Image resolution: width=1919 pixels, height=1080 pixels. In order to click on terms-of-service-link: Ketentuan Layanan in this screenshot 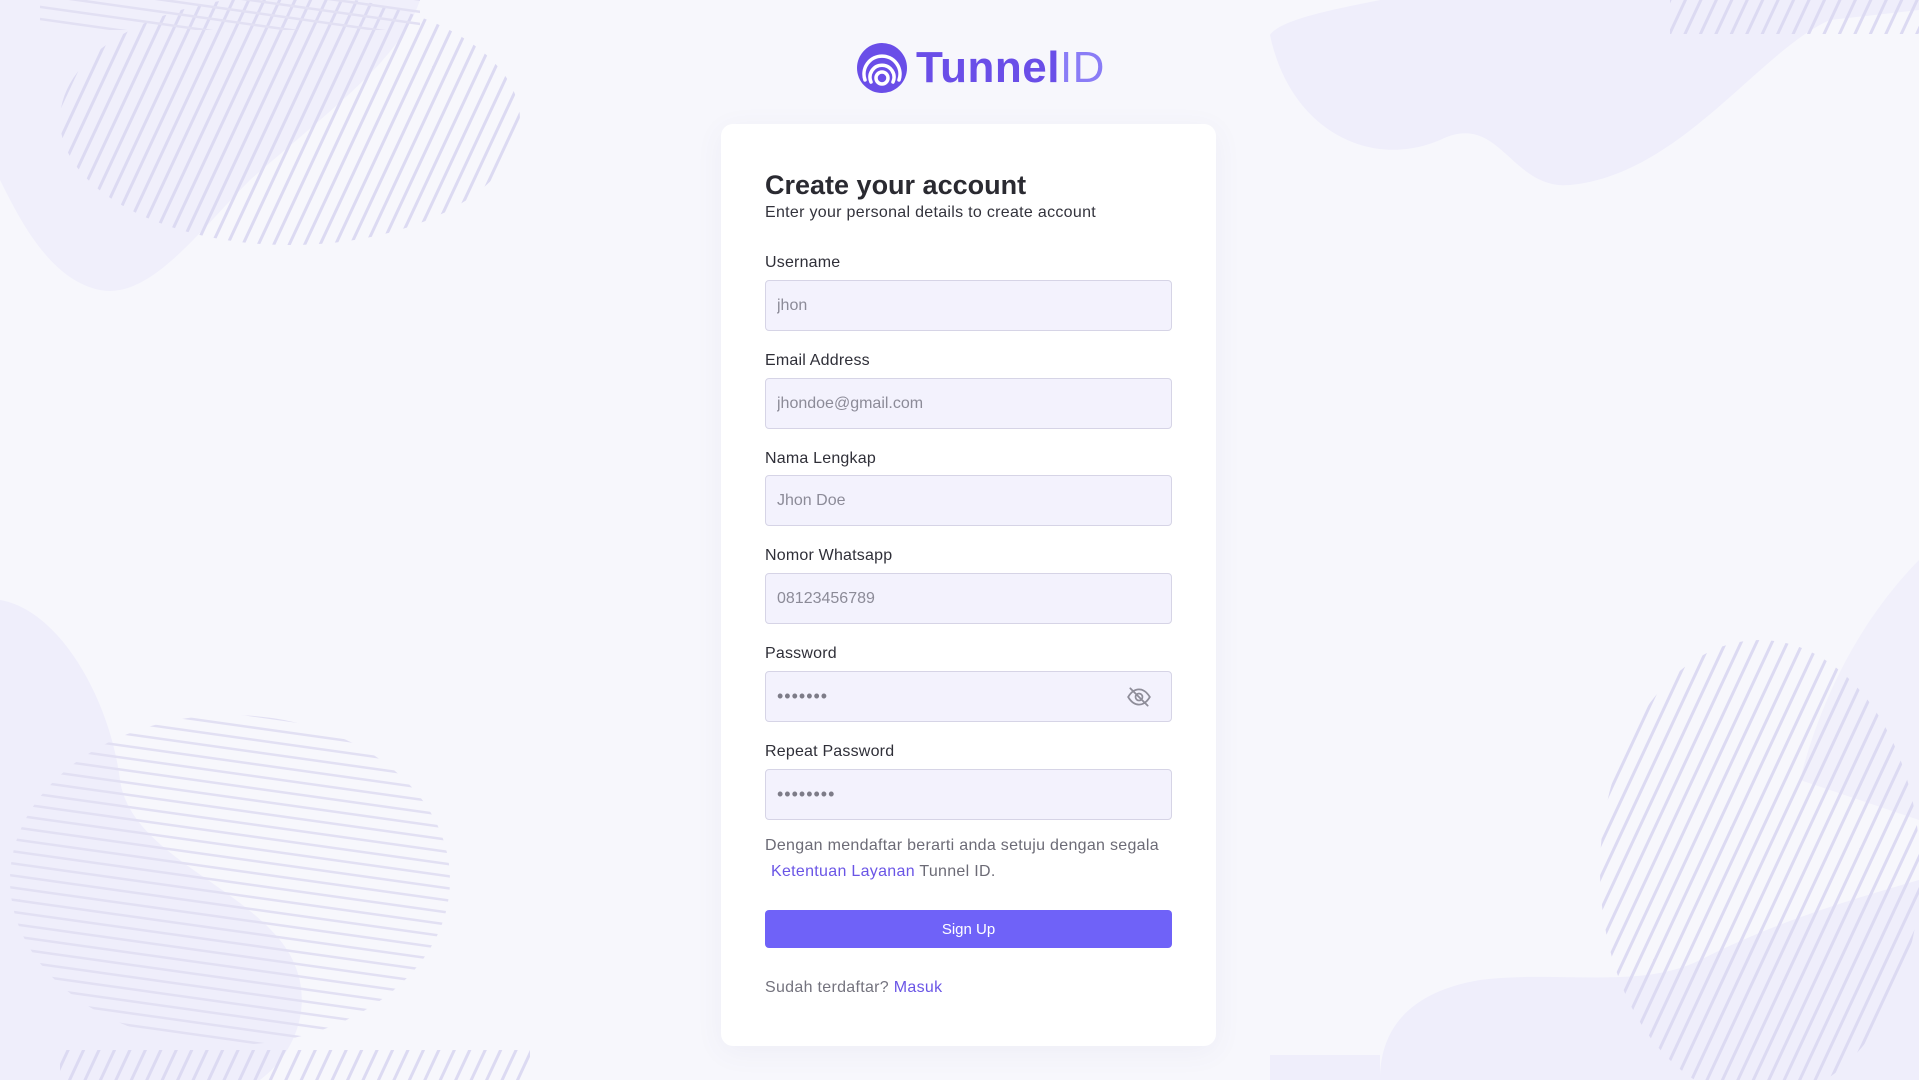, I will do `click(843, 871)`.